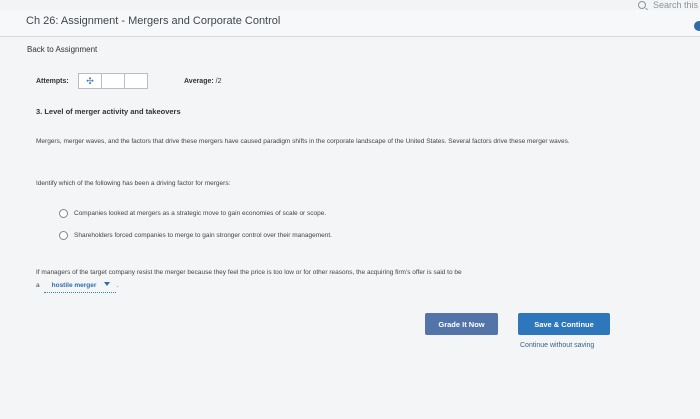  I want to click on attempt-box-current: ✣, so click(90, 81).